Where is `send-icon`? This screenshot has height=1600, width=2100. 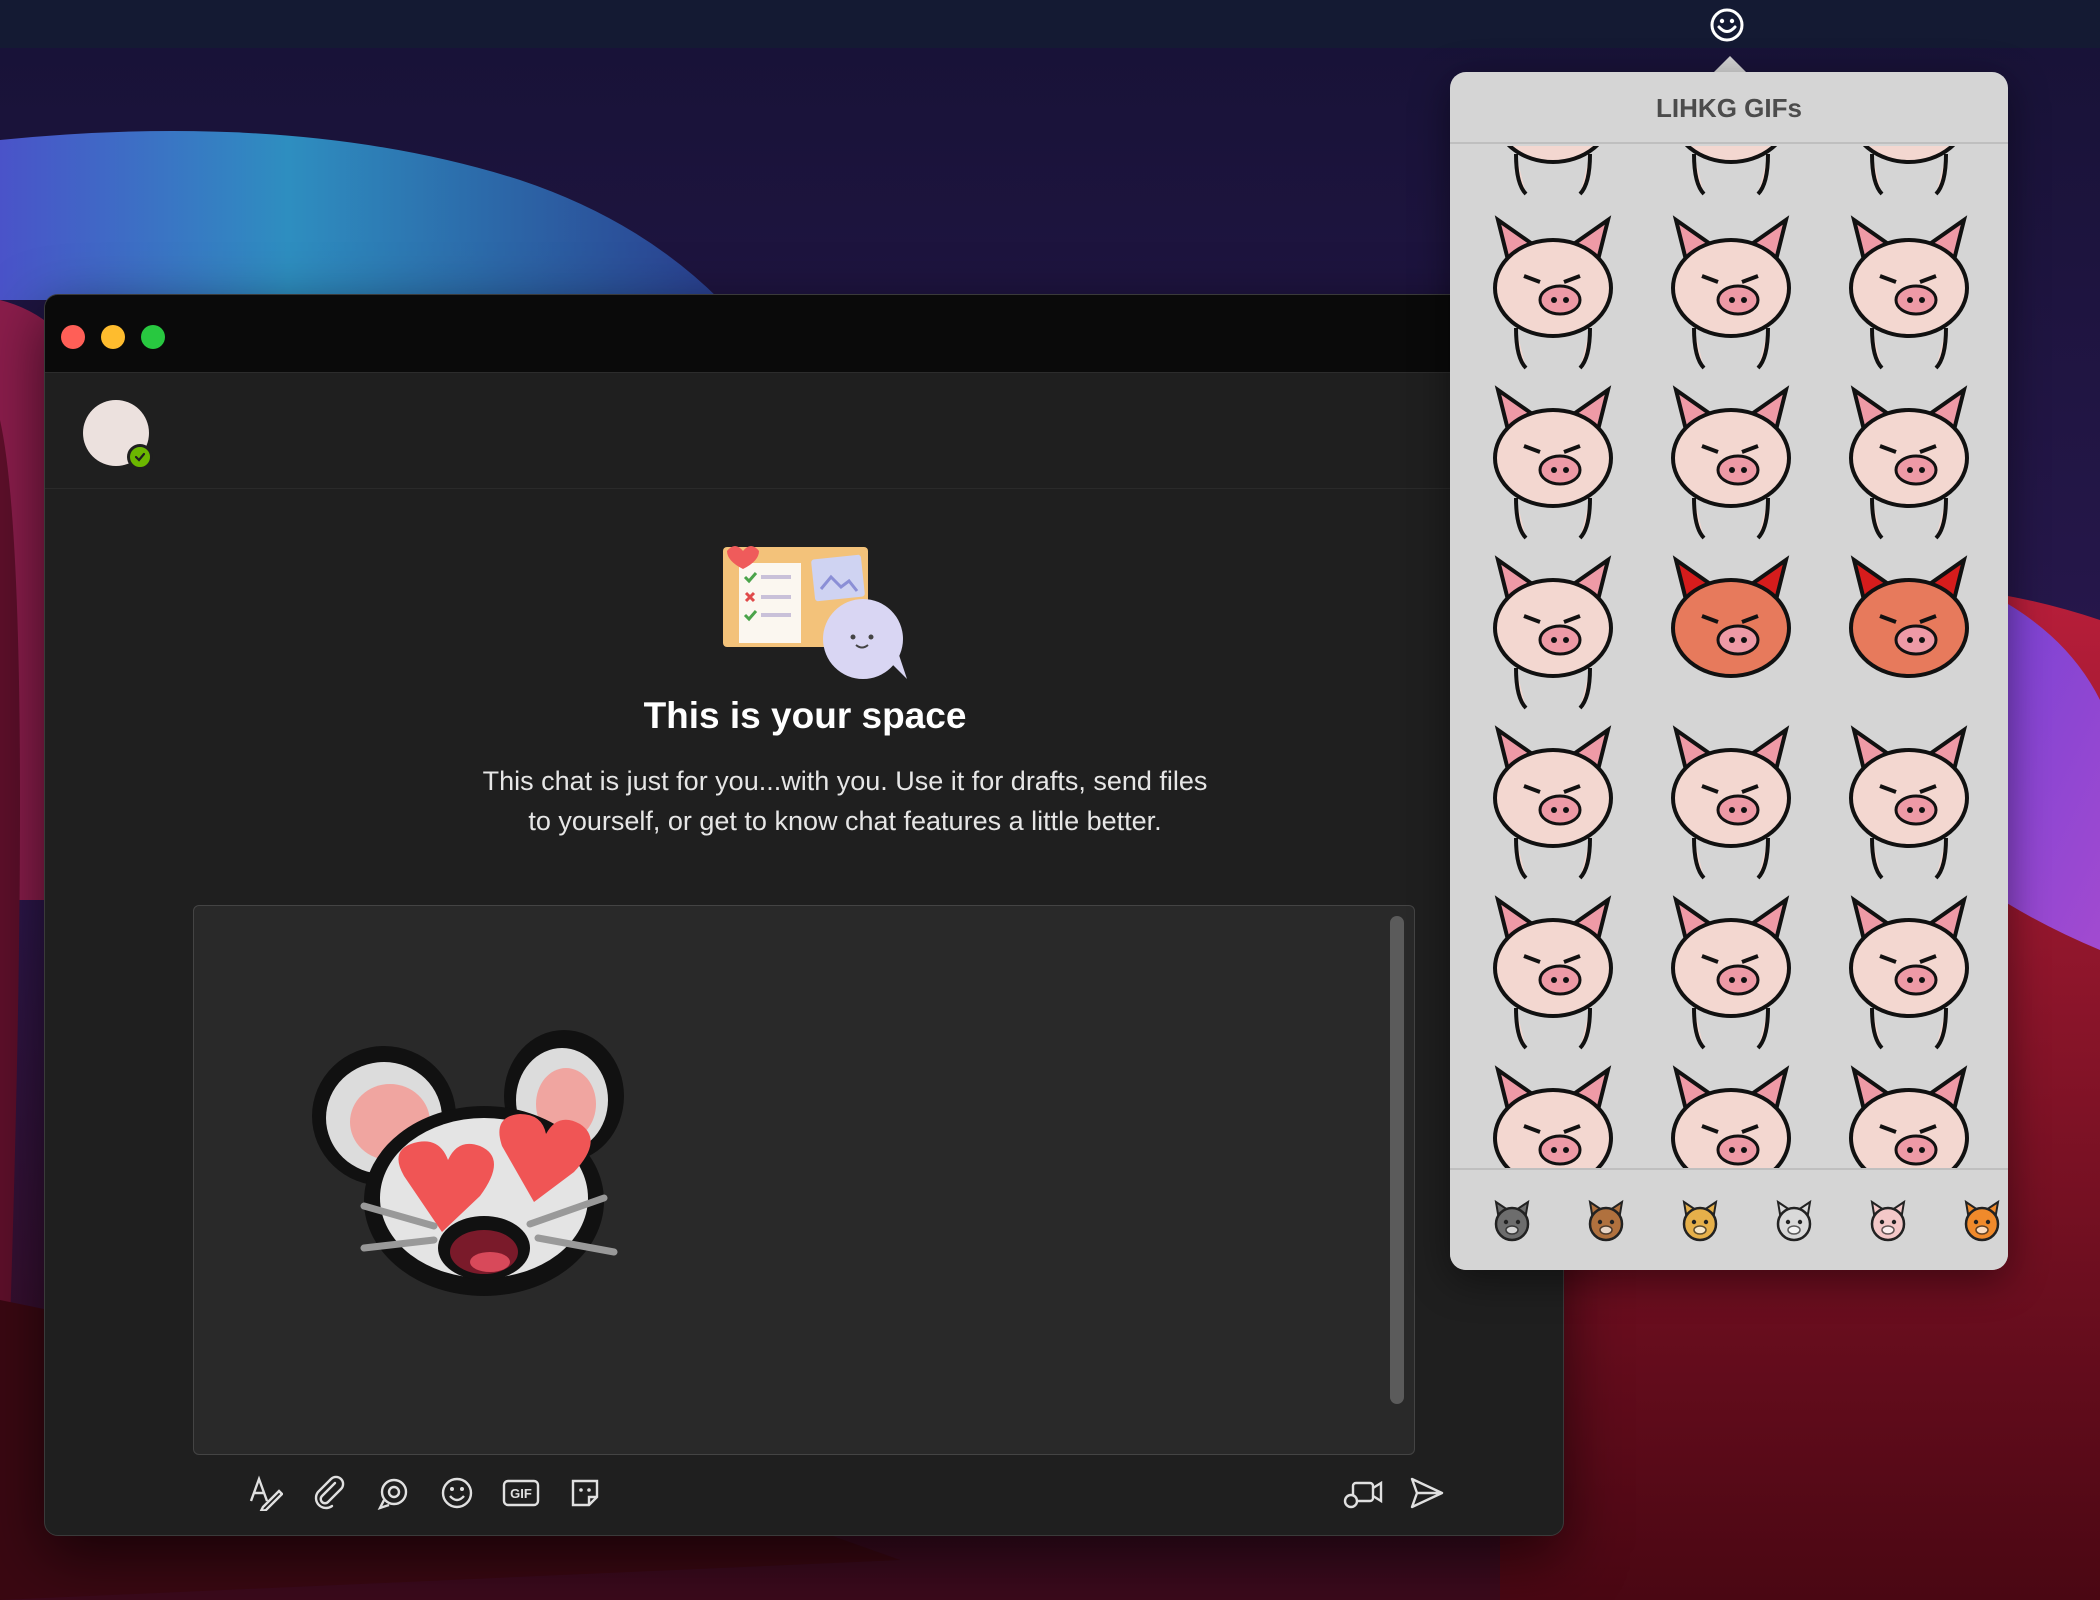
send-icon is located at coordinates (1427, 1493).